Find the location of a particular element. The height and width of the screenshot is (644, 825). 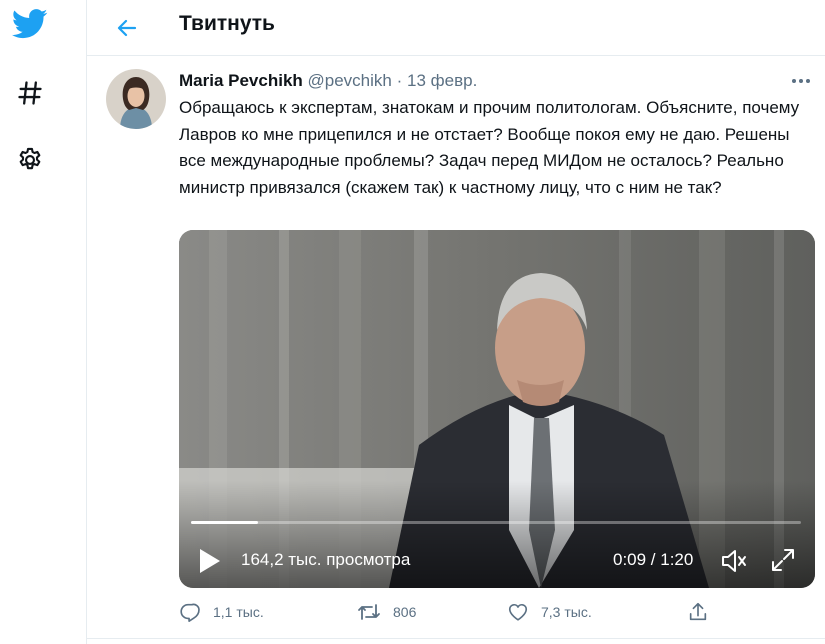

video-time: 0:09 / 1:20 is located at coordinates (653, 559).